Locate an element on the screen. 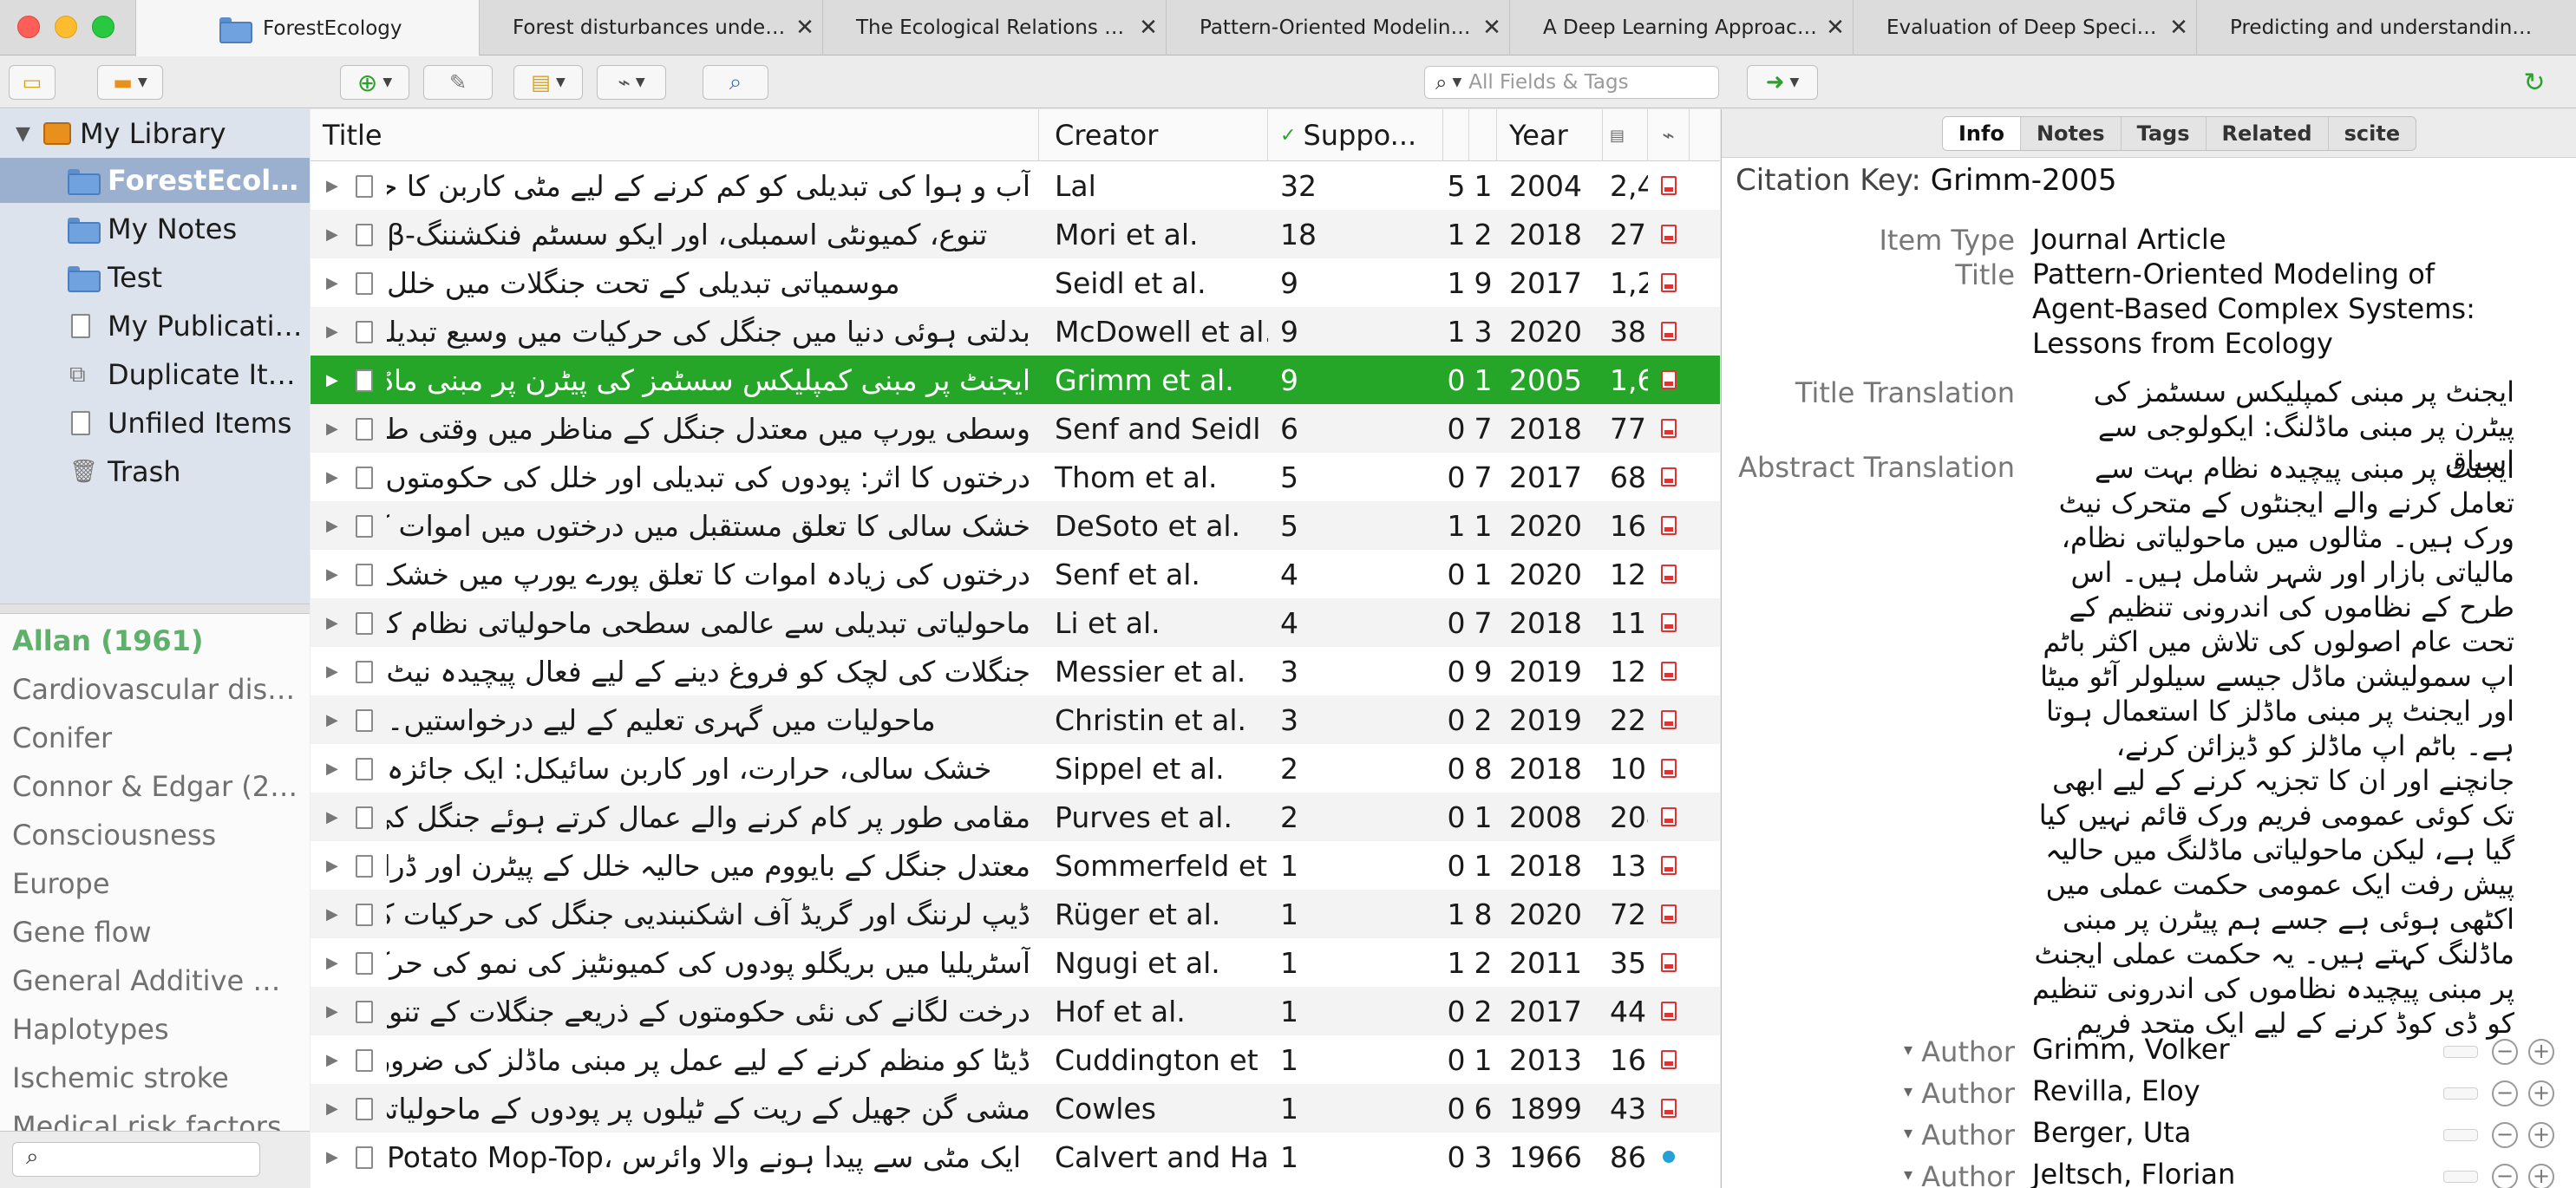 The width and height of the screenshot is (2576, 1188). add-by-identifier-button: ✎ is located at coordinates (458, 82).